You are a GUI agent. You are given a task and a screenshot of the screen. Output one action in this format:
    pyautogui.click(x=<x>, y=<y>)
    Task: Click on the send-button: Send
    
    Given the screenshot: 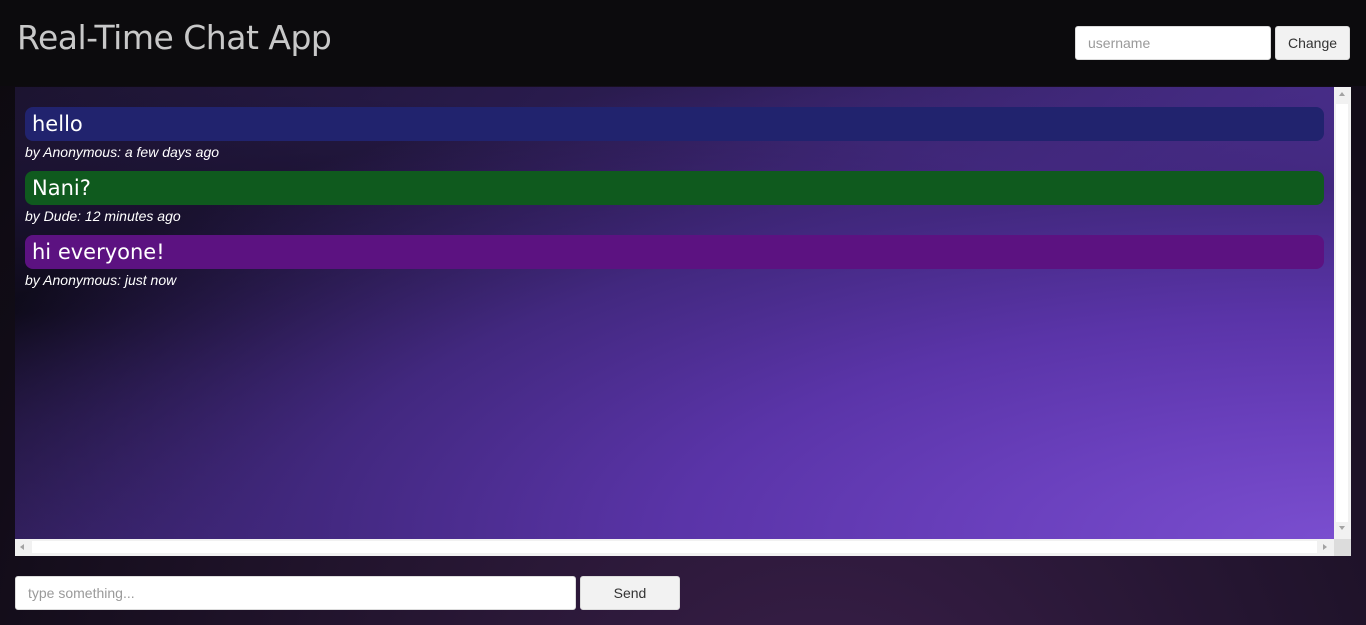 What is the action you would take?
    pyautogui.click(x=630, y=593)
    